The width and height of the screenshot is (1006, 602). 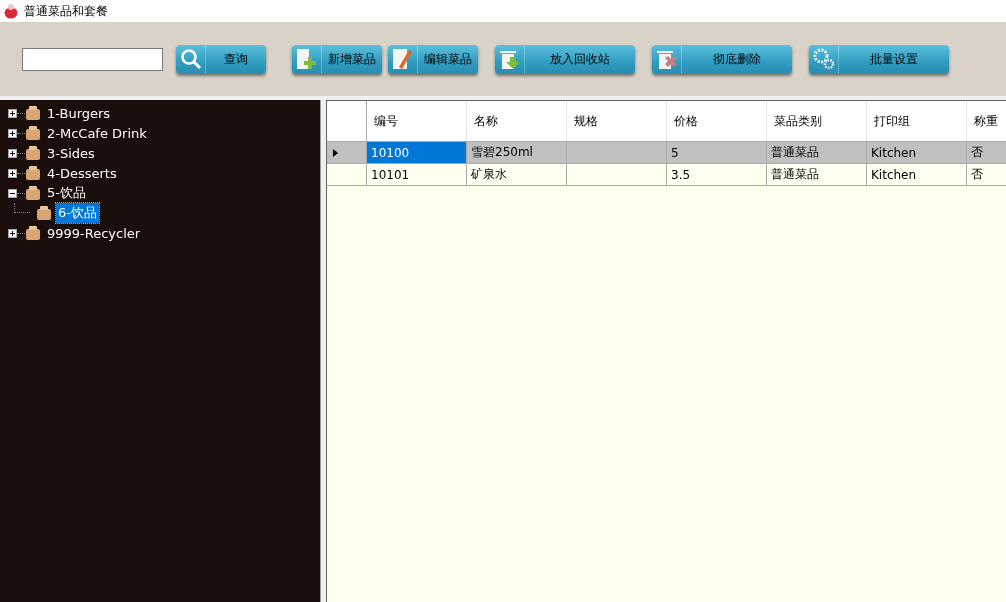 What do you see at coordinates (879, 59) in the screenshot?
I see `toolbar-button: 批量设置` at bounding box center [879, 59].